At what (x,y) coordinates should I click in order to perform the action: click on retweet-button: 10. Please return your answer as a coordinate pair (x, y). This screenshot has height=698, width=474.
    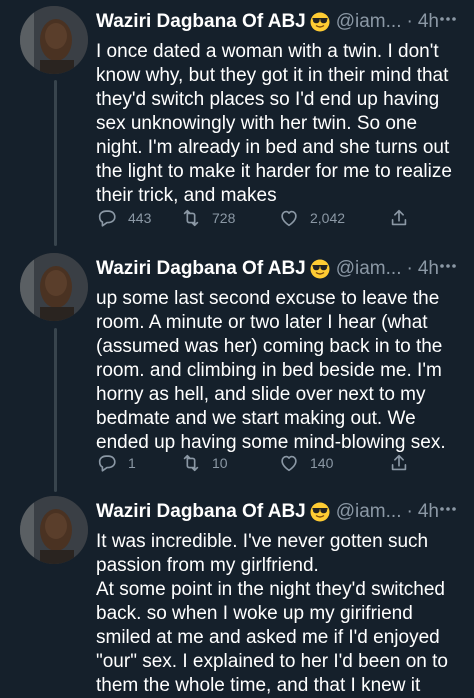
    Looking at the image, I should click on (230, 463).